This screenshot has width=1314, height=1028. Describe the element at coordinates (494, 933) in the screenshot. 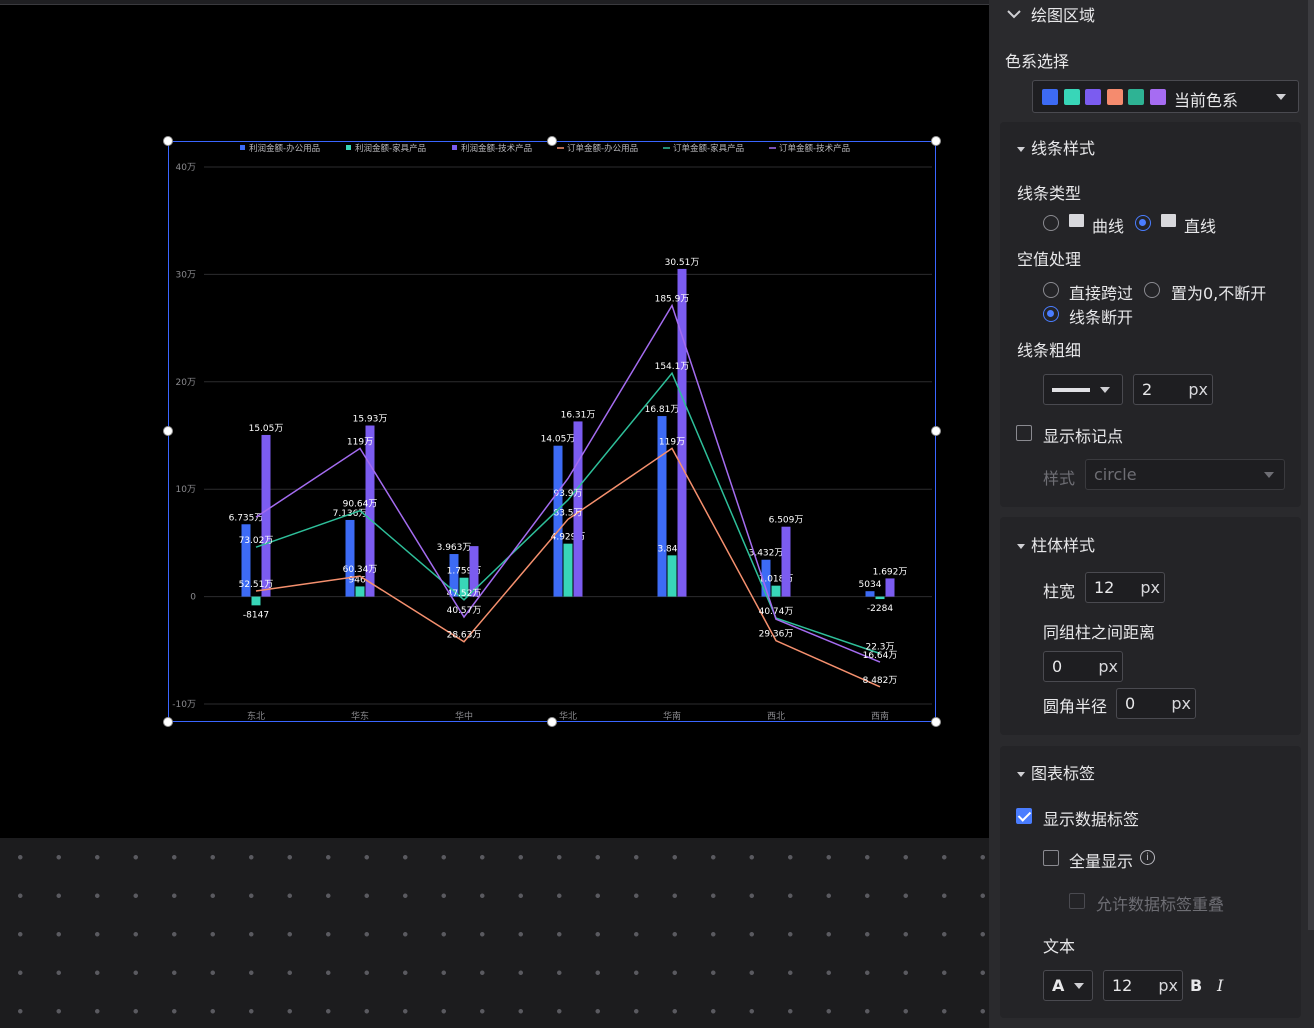

I see `canvas-dot-grid` at that location.